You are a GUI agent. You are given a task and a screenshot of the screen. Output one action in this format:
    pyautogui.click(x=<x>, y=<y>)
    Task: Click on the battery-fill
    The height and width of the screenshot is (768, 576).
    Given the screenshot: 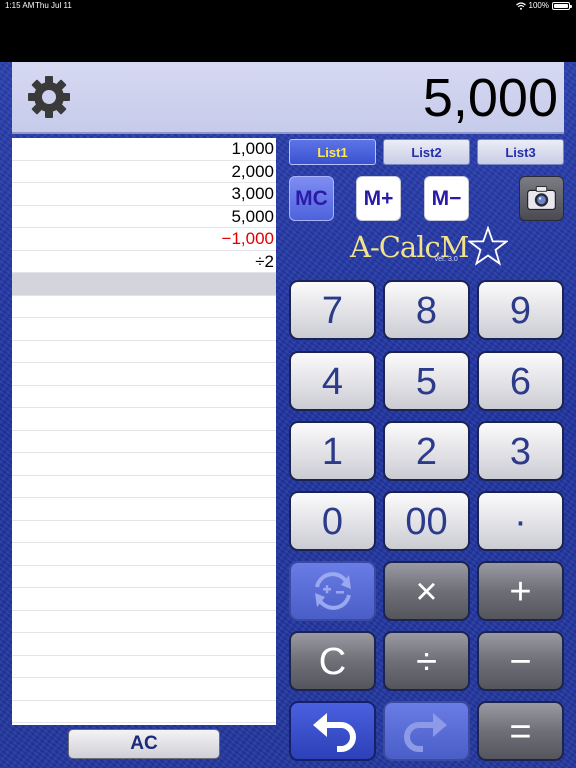 What is the action you would take?
    pyautogui.click(x=561, y=6)
    